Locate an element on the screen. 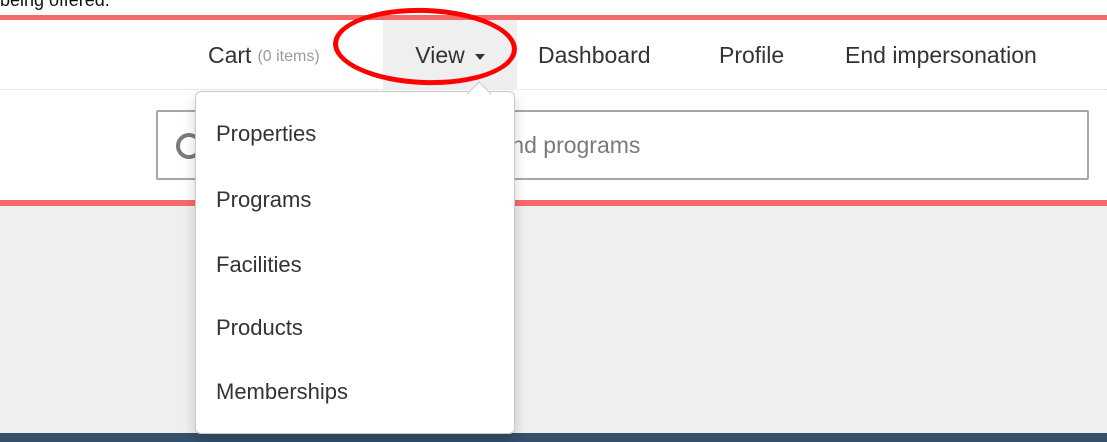 This screenshot has height=442, width=1107. dropdown-item-products: Products is located at coordinates (259, 328).